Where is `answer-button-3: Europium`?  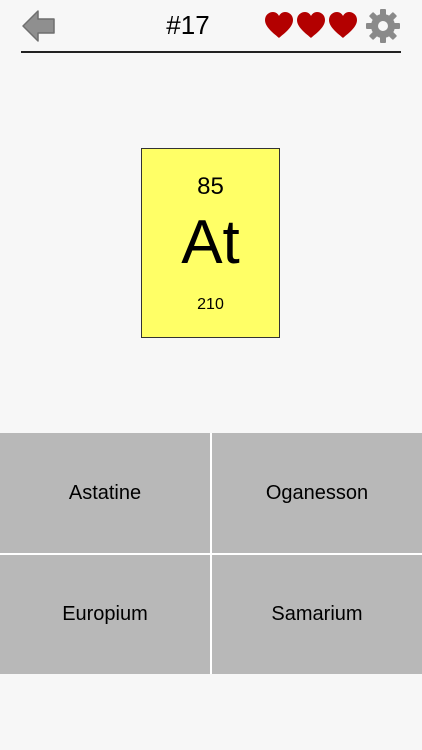 answer-button-3: Europium is located at coordinates (105, 614).